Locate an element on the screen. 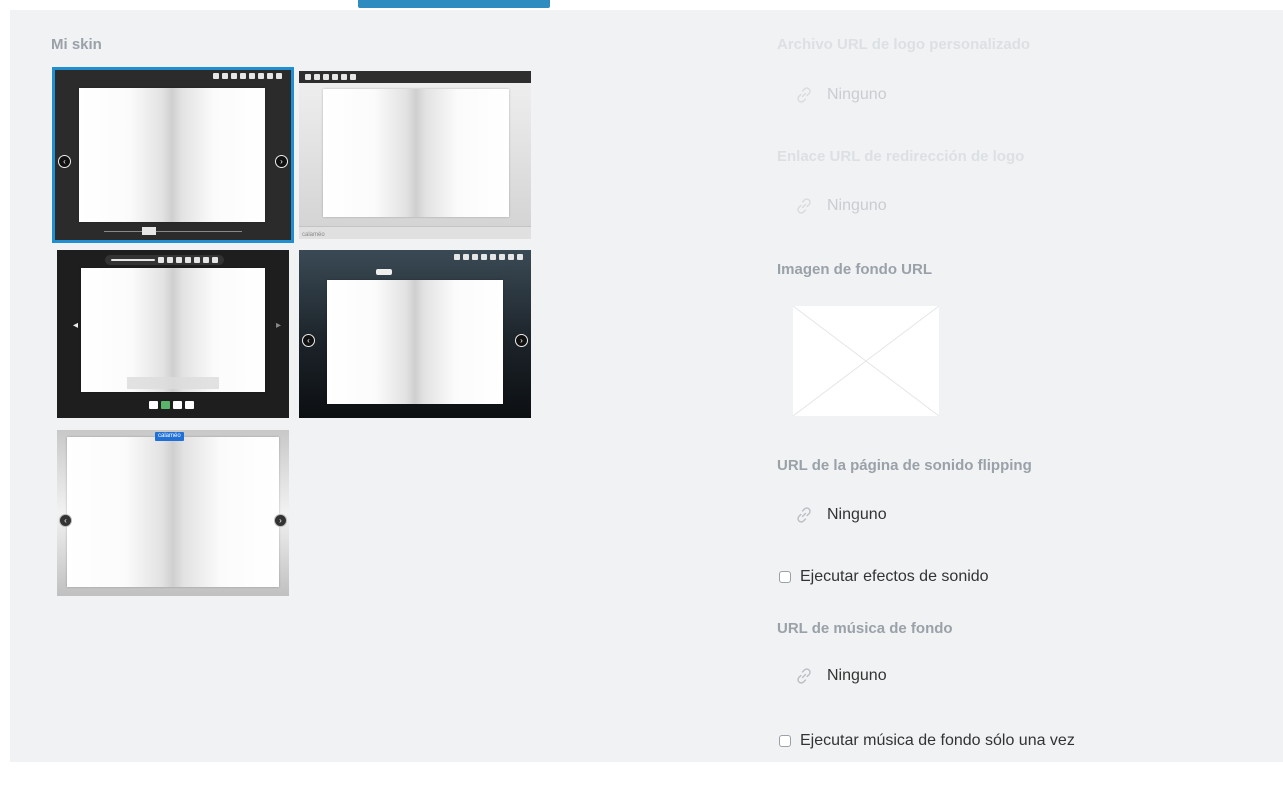 The image size is (1283, 789). skin-option-2: calaméo is located at coordinates (415, 155).